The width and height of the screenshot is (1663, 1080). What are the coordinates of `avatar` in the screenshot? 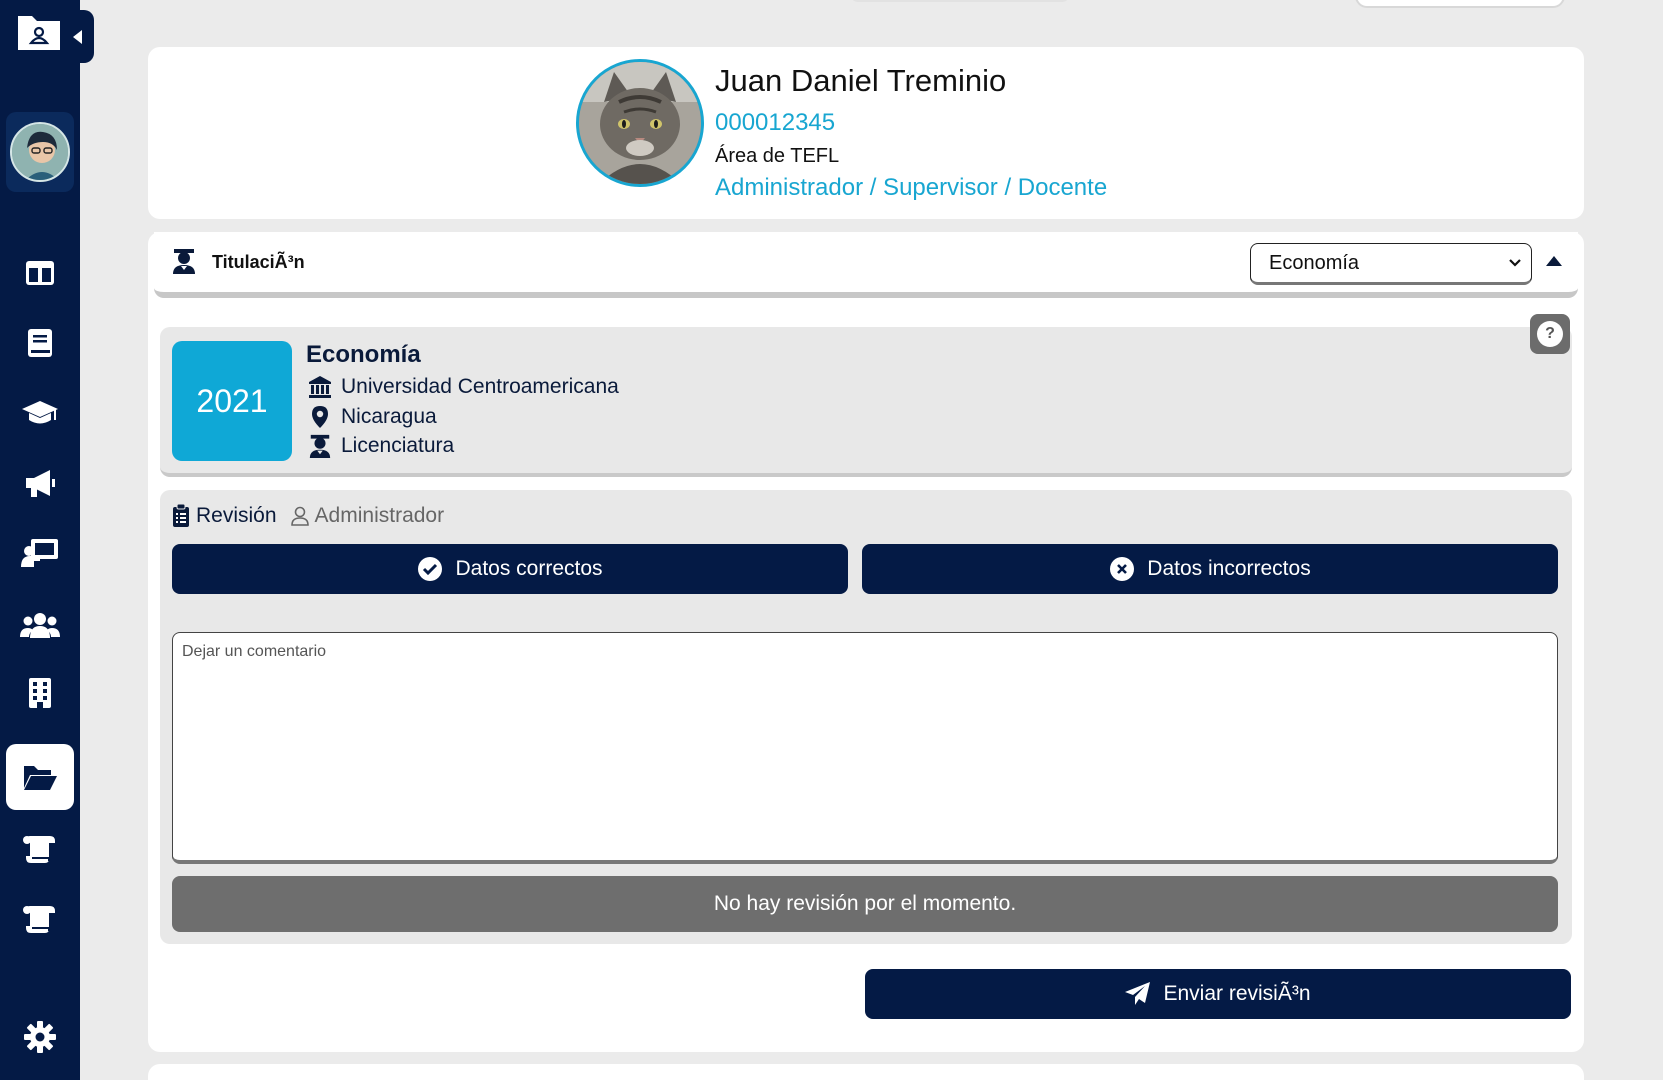 It's located at (40, 152).